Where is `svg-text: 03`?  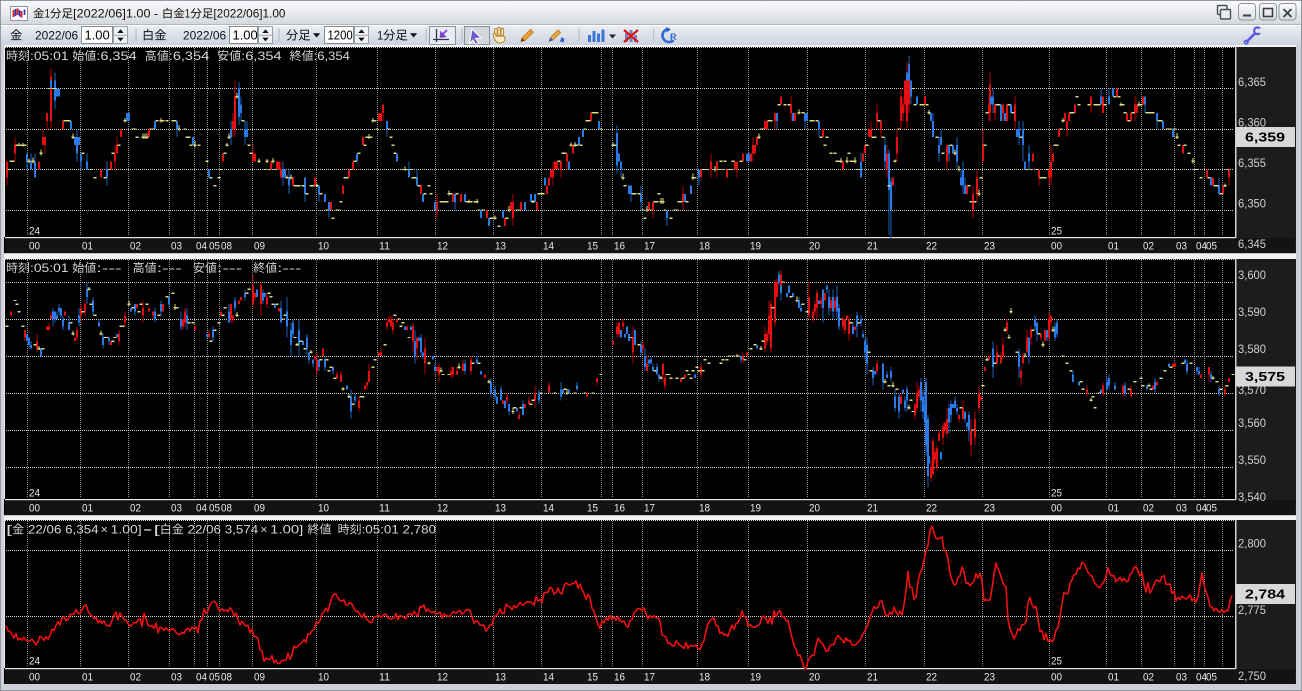
svg-text: 03 is located at coordinates (1181, 247).